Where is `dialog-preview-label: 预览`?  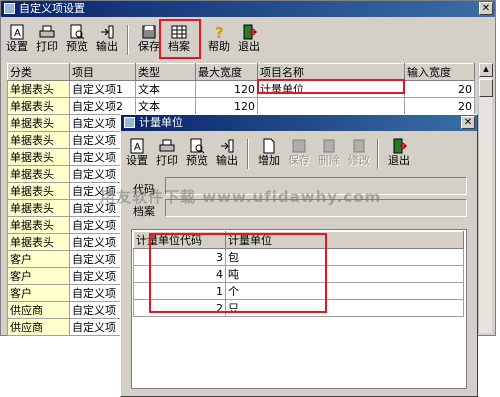
dialog-preview-label: 预览 is located at coordinates (197, 160).